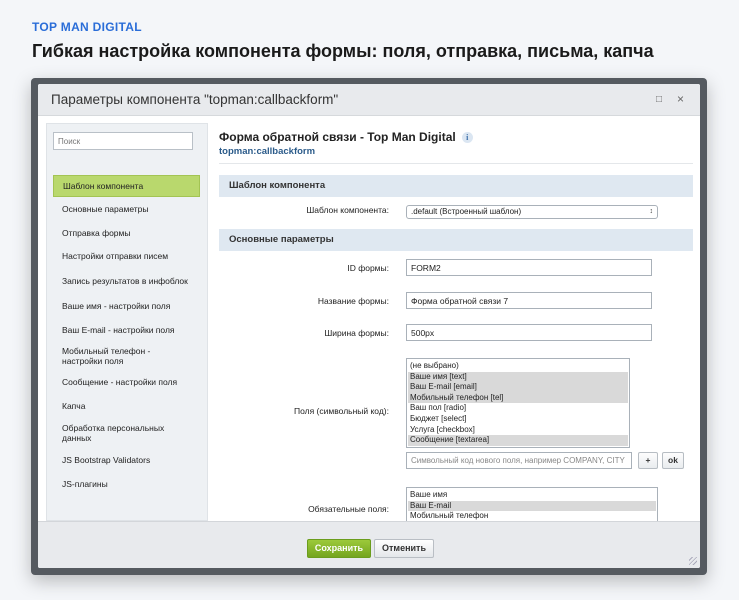 Image resolution: width=739 pixels, height=600 pixels. What do you see at coordinates (126, 382) in the screenshot?
I see `sidebar-item: Сообщение - настройки поля` at bounding box center [126, 382].